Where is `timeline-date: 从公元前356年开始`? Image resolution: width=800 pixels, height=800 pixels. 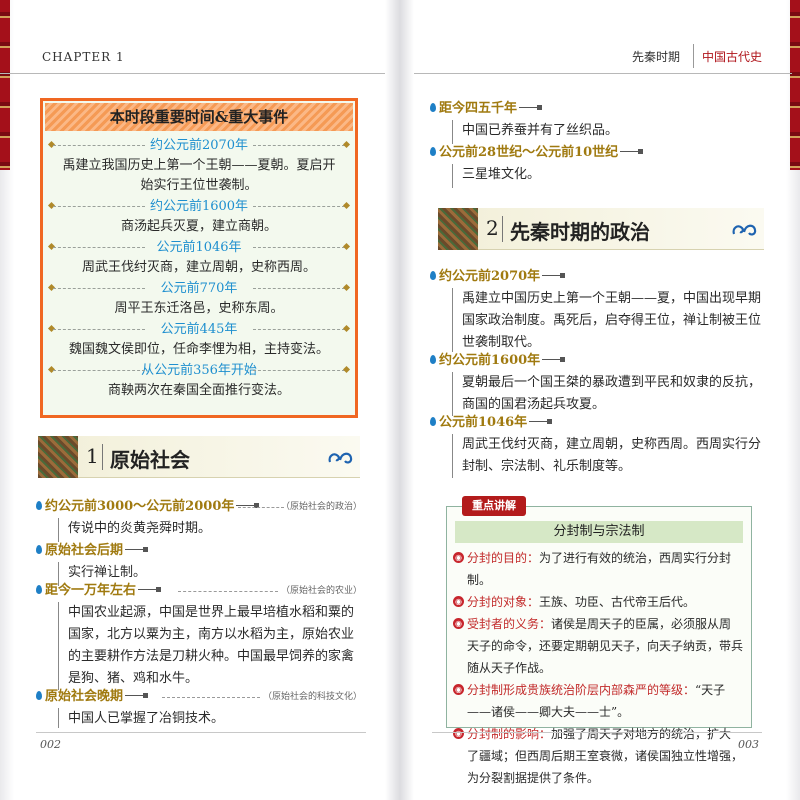
timeline-date: 从公元前356年开始 is located at coordinates (199, 370).